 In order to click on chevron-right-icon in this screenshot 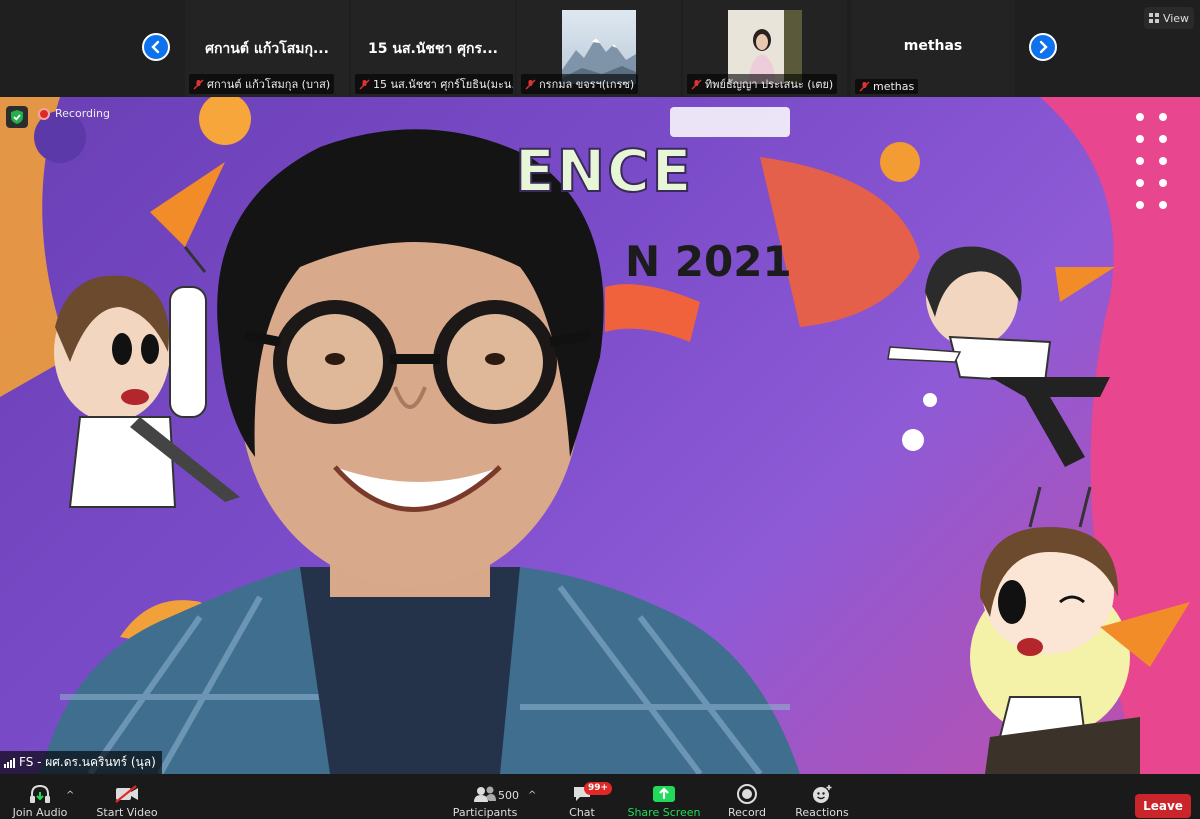, I will do `click(1043, 47)`.